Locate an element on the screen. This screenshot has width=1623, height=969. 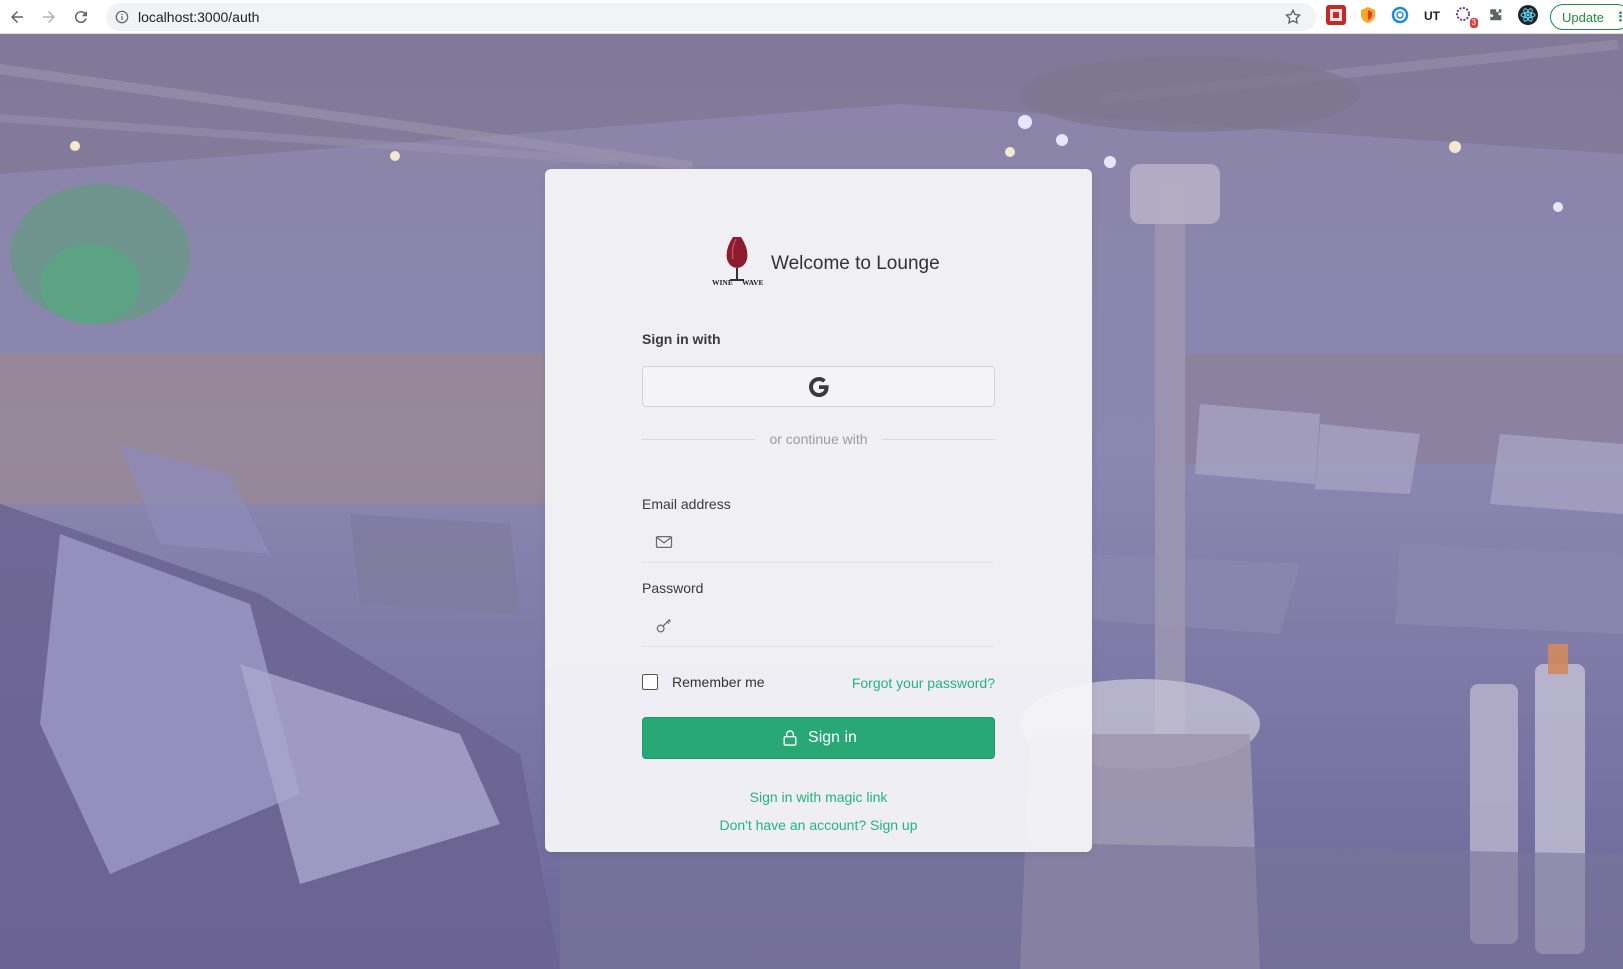
svg-text: WINE is located at coordinates (722, 282).